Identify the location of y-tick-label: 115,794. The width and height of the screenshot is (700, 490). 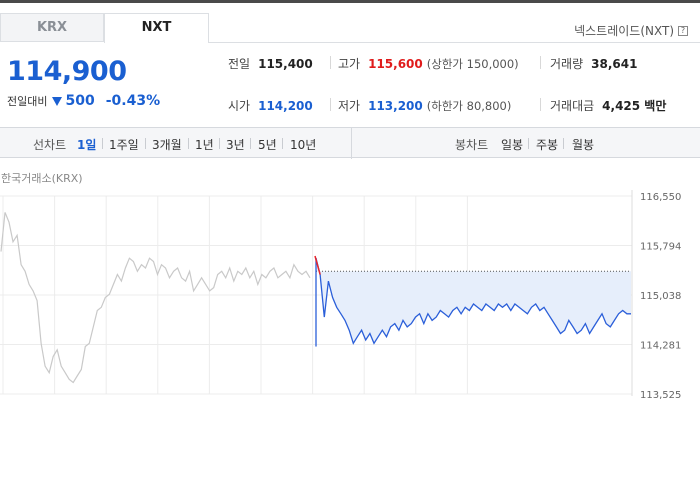
(660, 247).